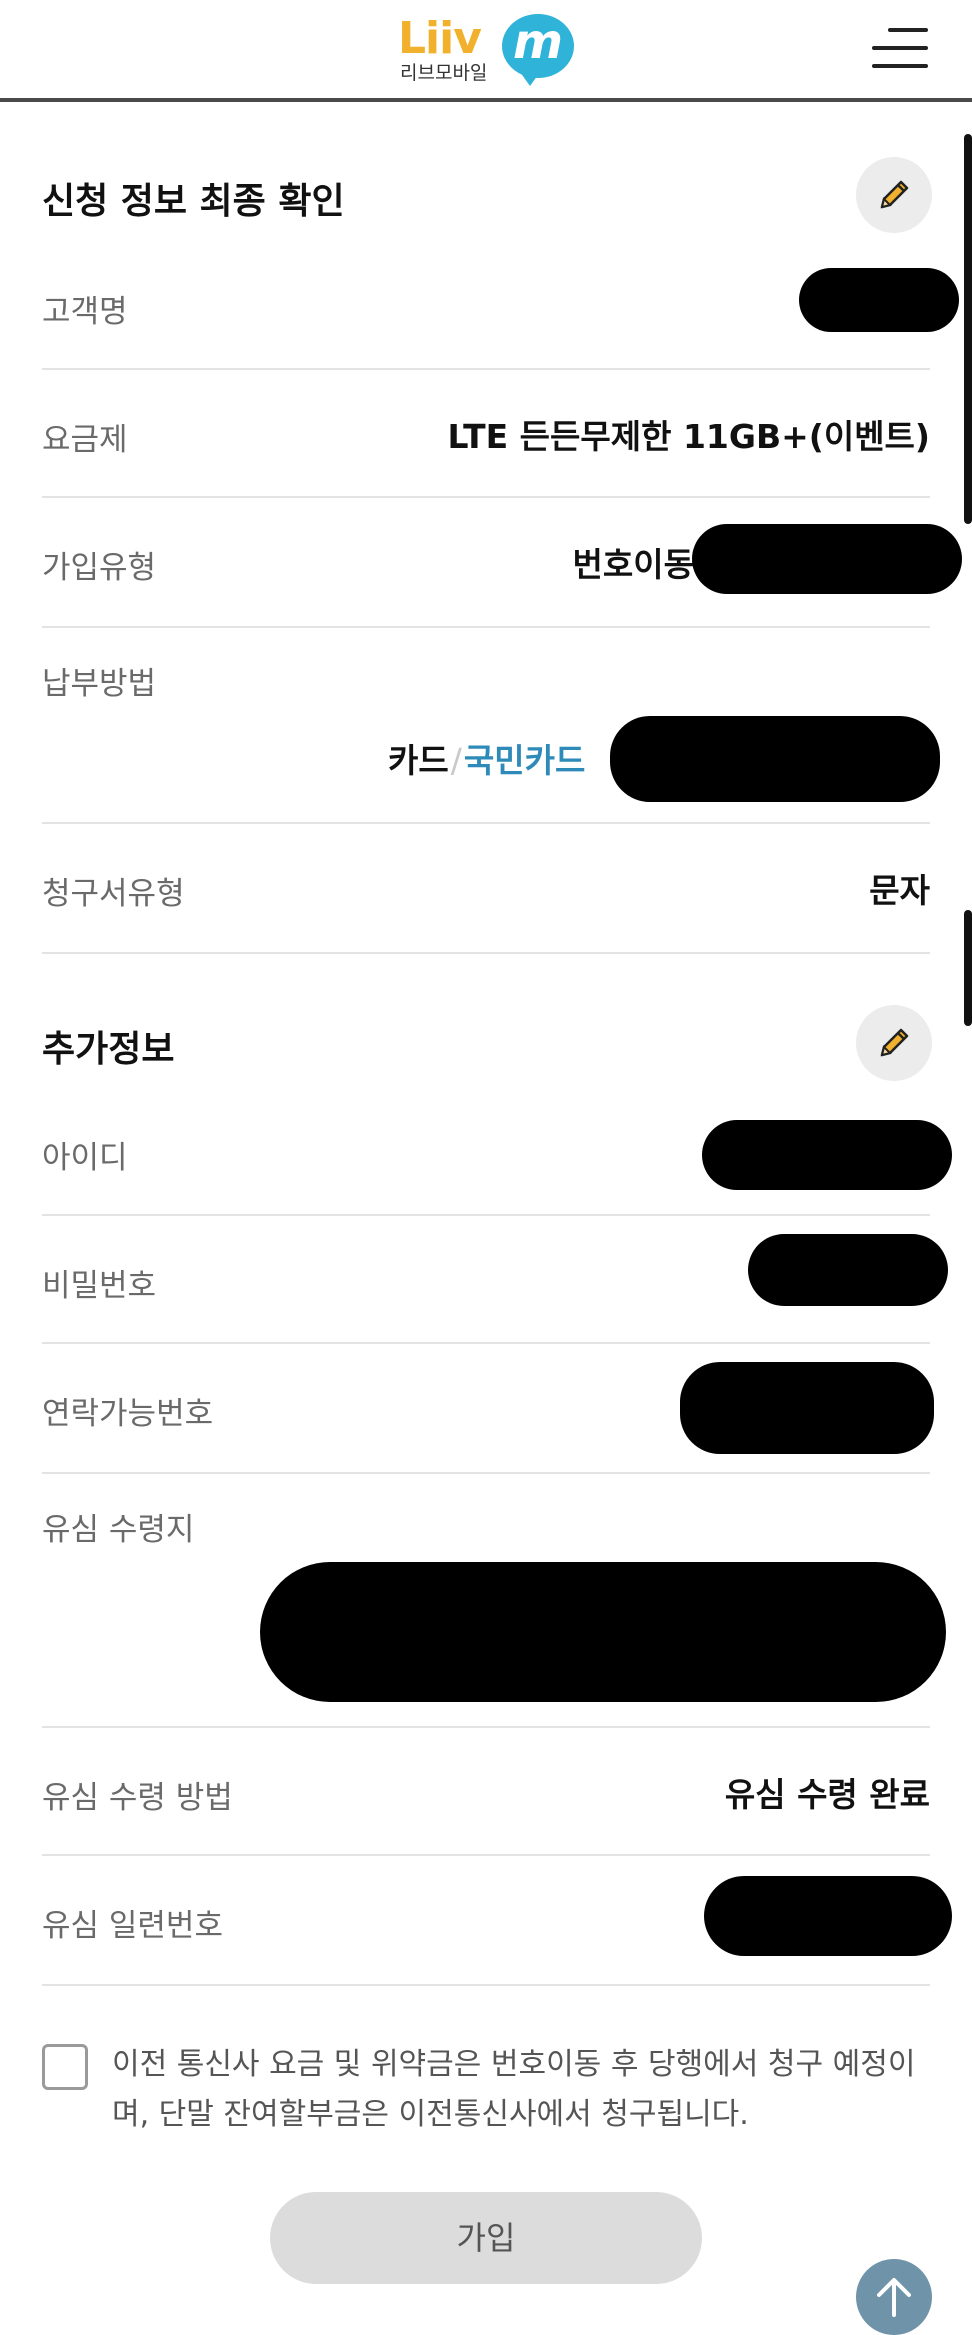 This screenshot has width=972, height=2335. I want to click on join-button: 가입, so click(486, 2238).